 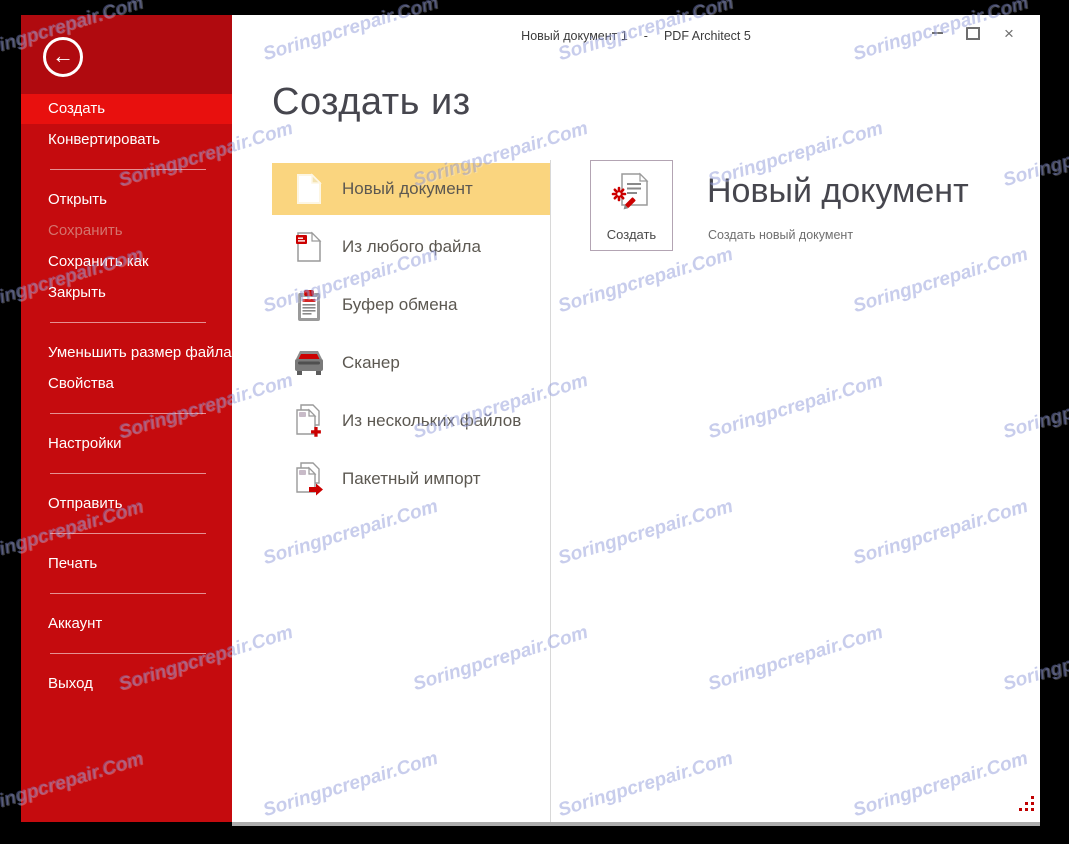 What do you see at coordinates (309, 363) in the screenshot?
I see `scanner-icon` at bounding box center [309, 363].